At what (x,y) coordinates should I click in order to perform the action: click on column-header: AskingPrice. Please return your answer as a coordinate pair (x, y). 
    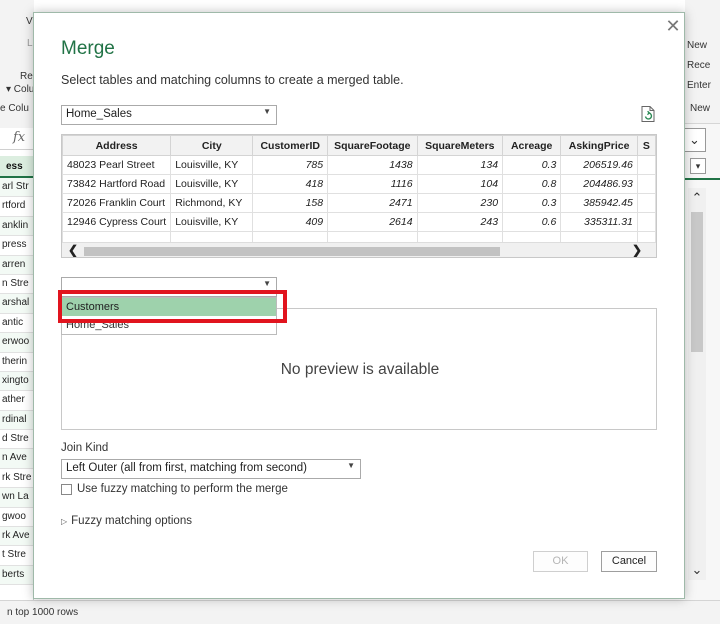
    Looking at the image, I should click on (599, 145).